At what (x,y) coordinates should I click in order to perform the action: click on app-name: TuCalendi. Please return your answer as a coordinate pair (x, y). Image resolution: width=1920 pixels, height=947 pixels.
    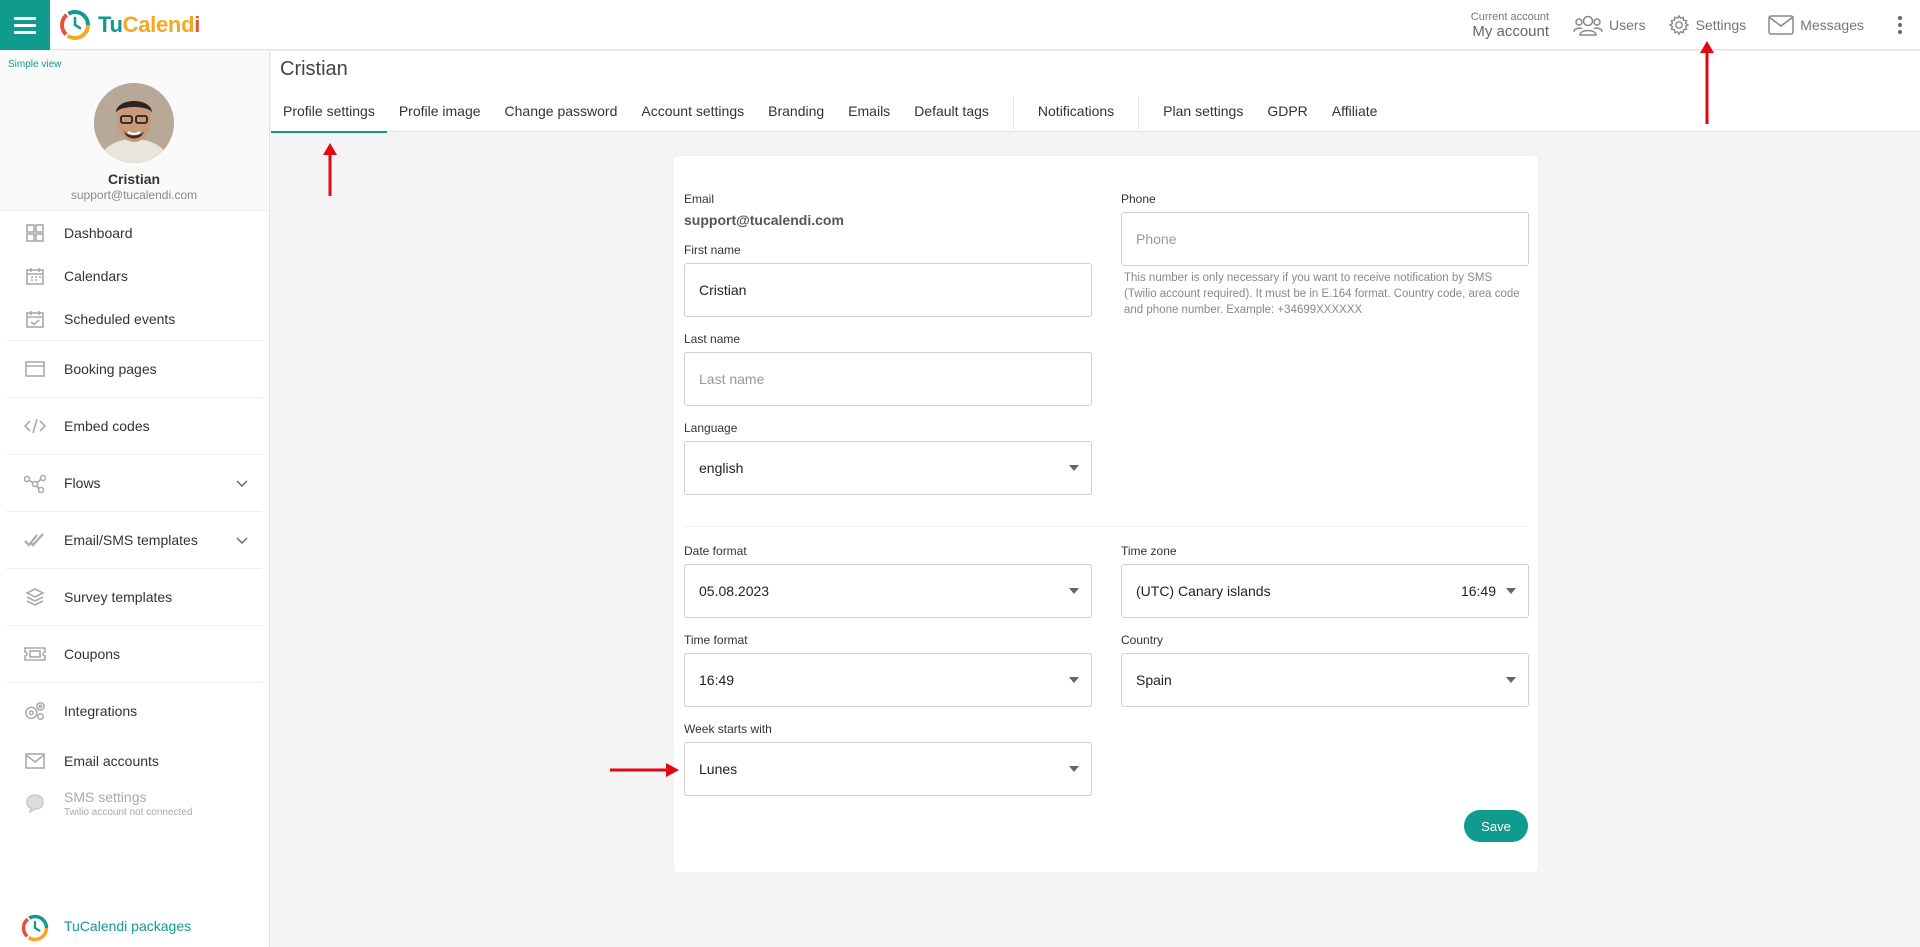
    Looking at the image, I should click on (149, 24).